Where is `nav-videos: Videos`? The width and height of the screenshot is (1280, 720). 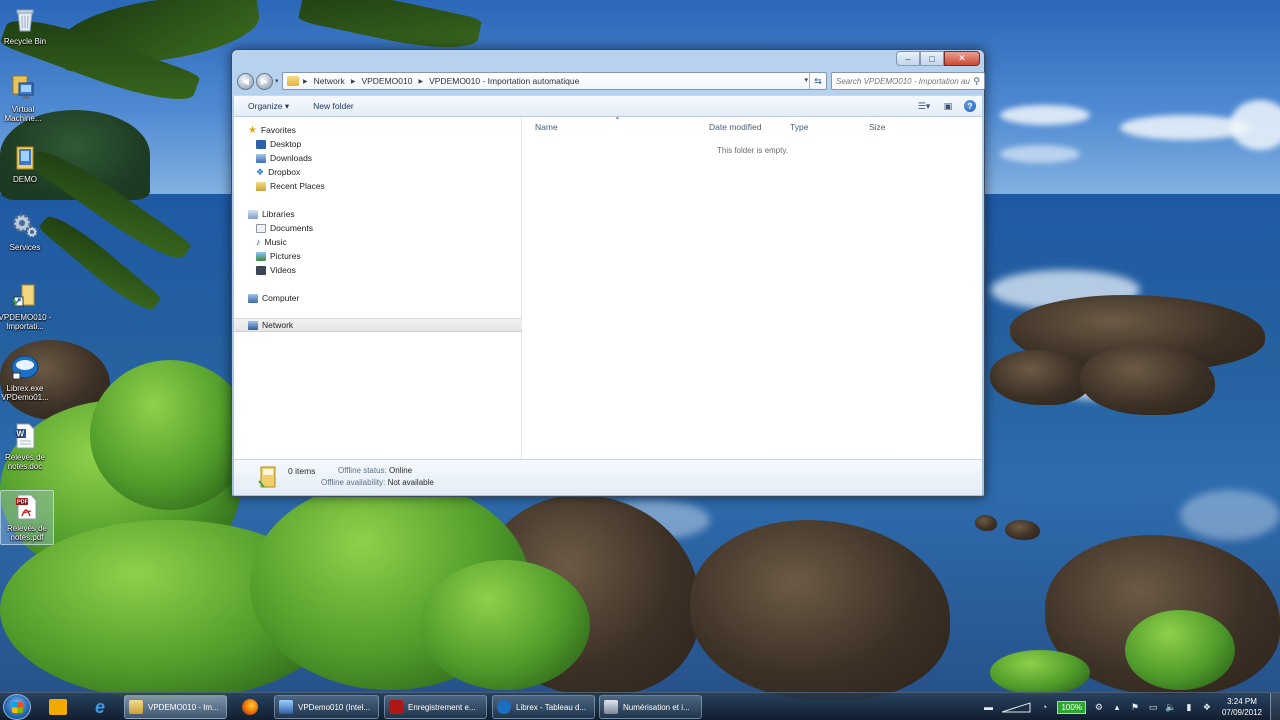
nav-videos: Videos is located at coordinates (276, 270).